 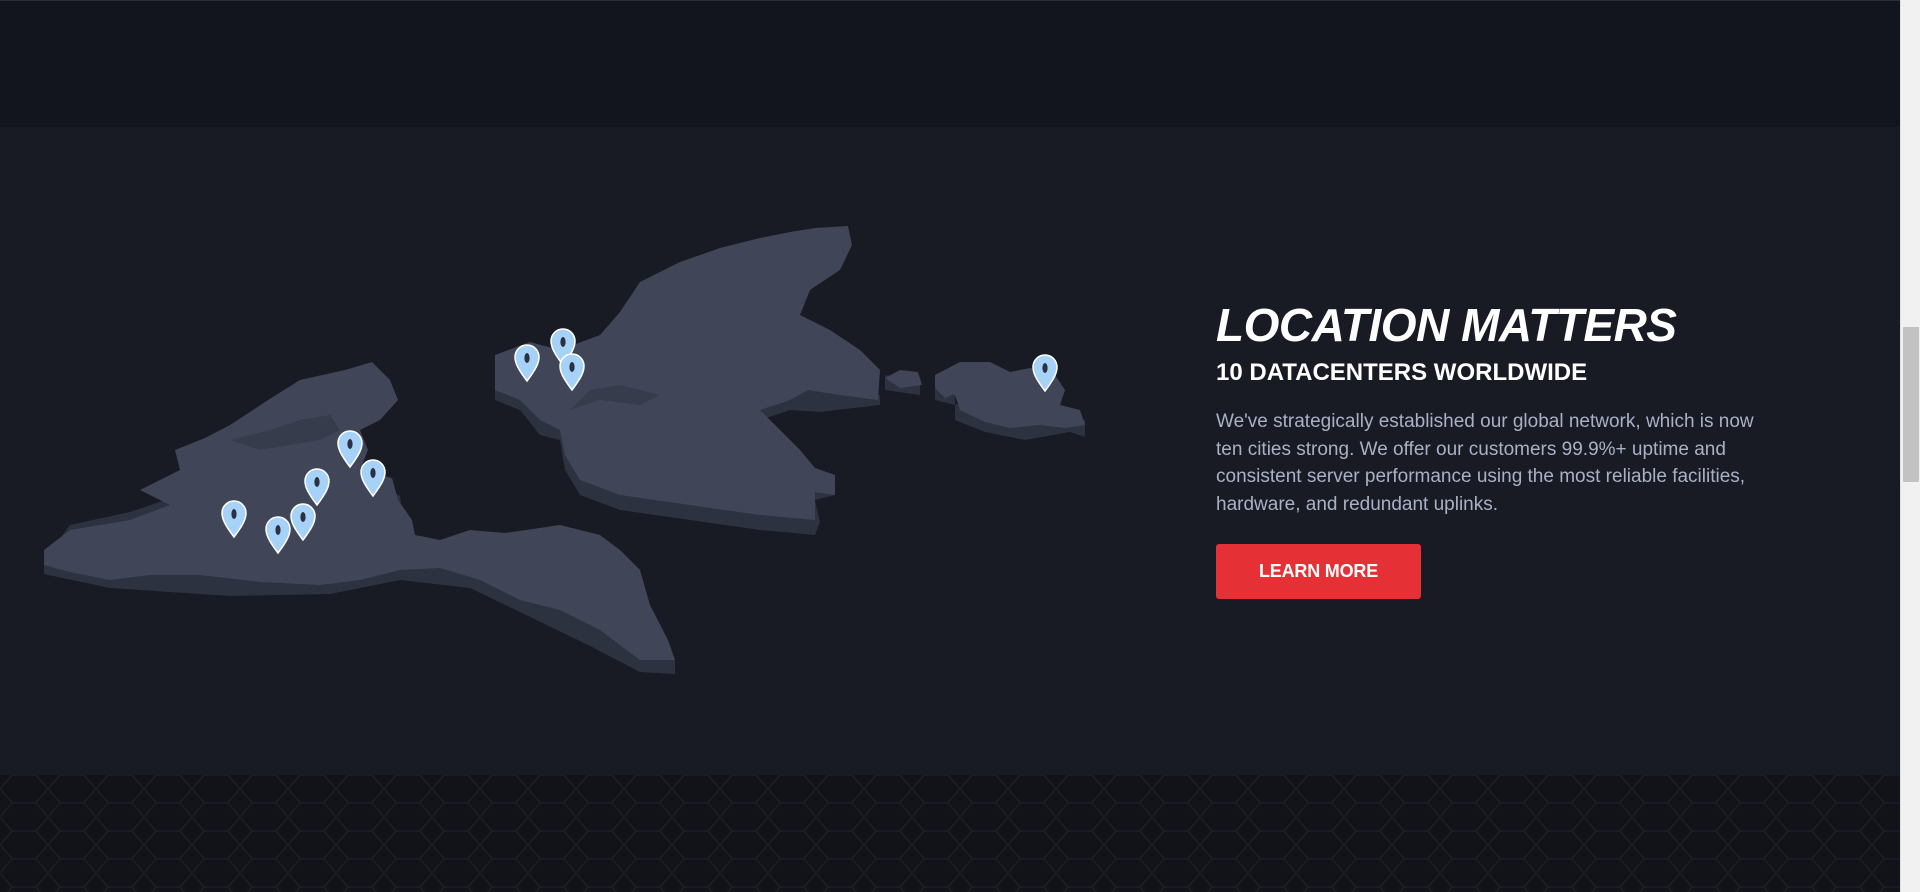 I want to click on page-scrollbar, so click(x=1910, y=446).